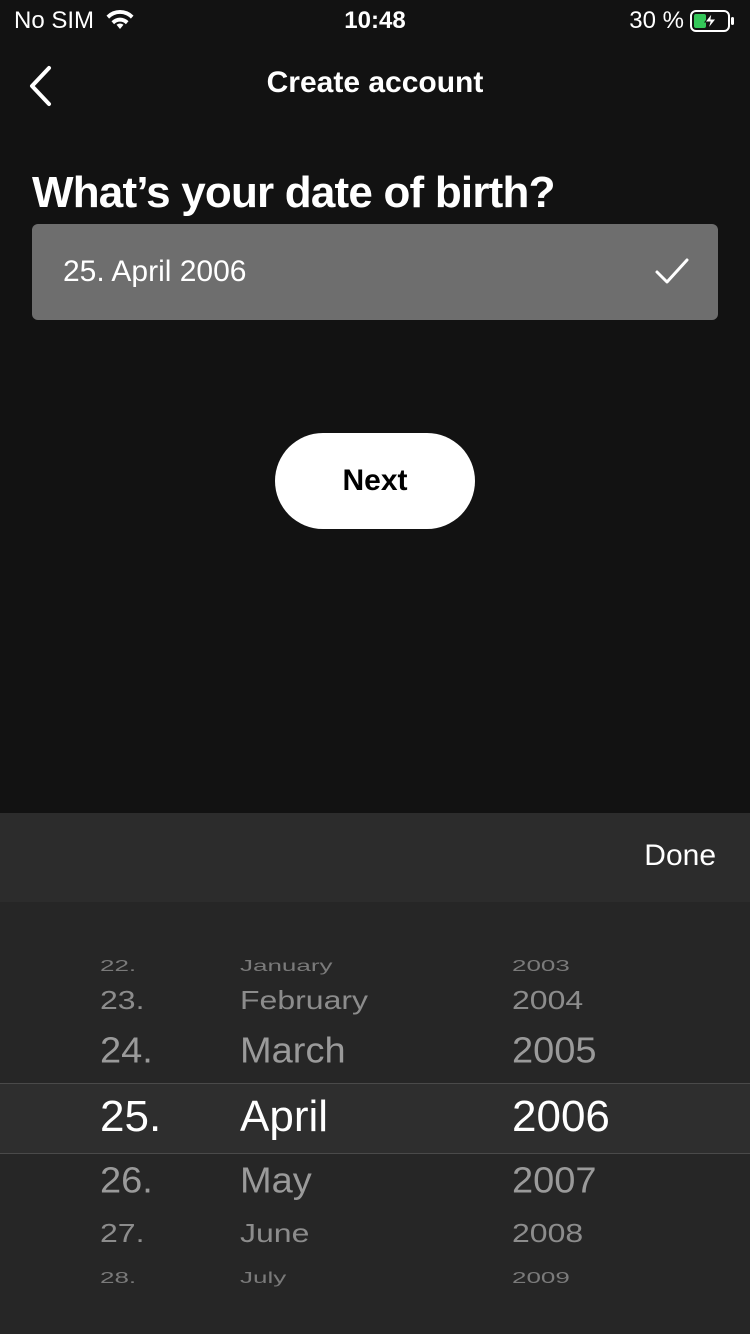 The image size is (750, 1334). What do you see at coordinates (656, 20) in the screenshot?
I see `battery-percent: 30 %` at bounding box center [656, 20].